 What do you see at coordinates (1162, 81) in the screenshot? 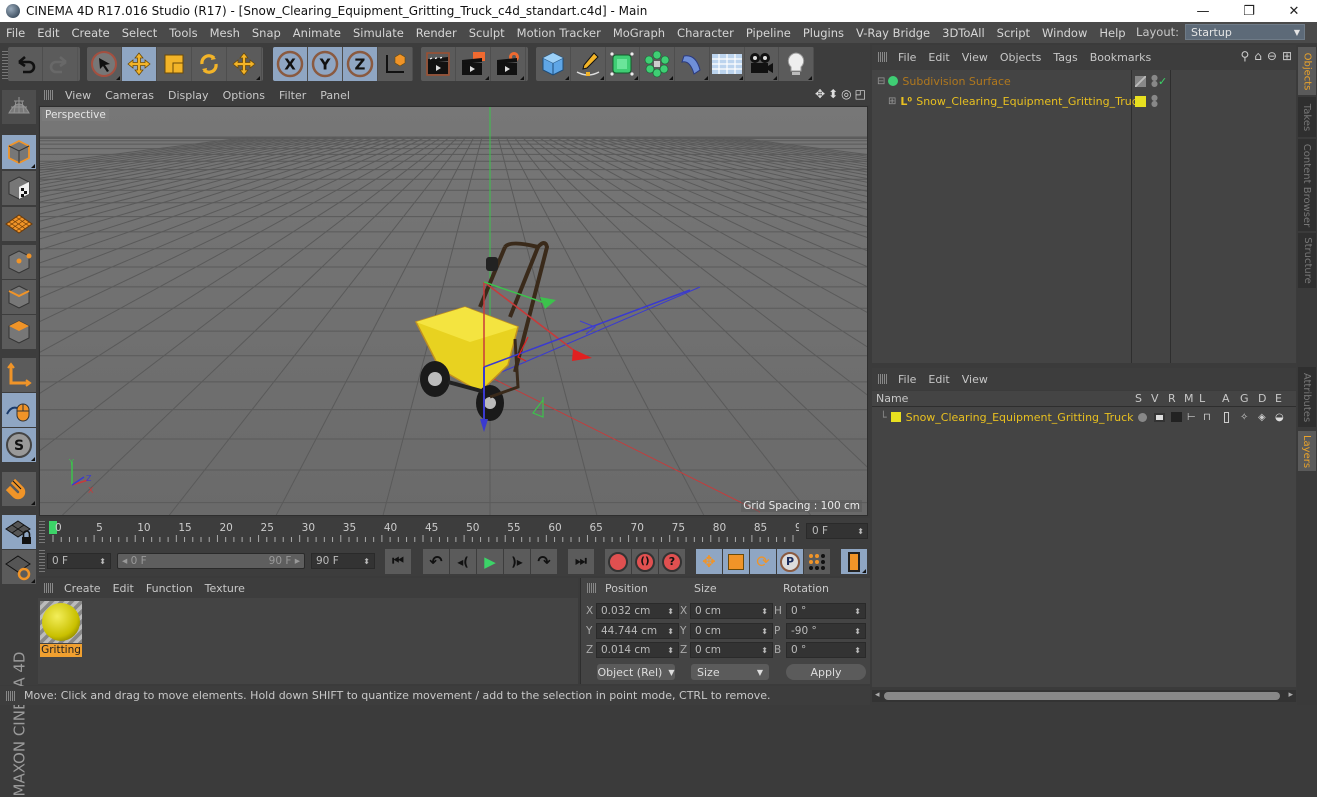
I see `enabled-check-icon: ✓` at bounding box center [1162, 81].